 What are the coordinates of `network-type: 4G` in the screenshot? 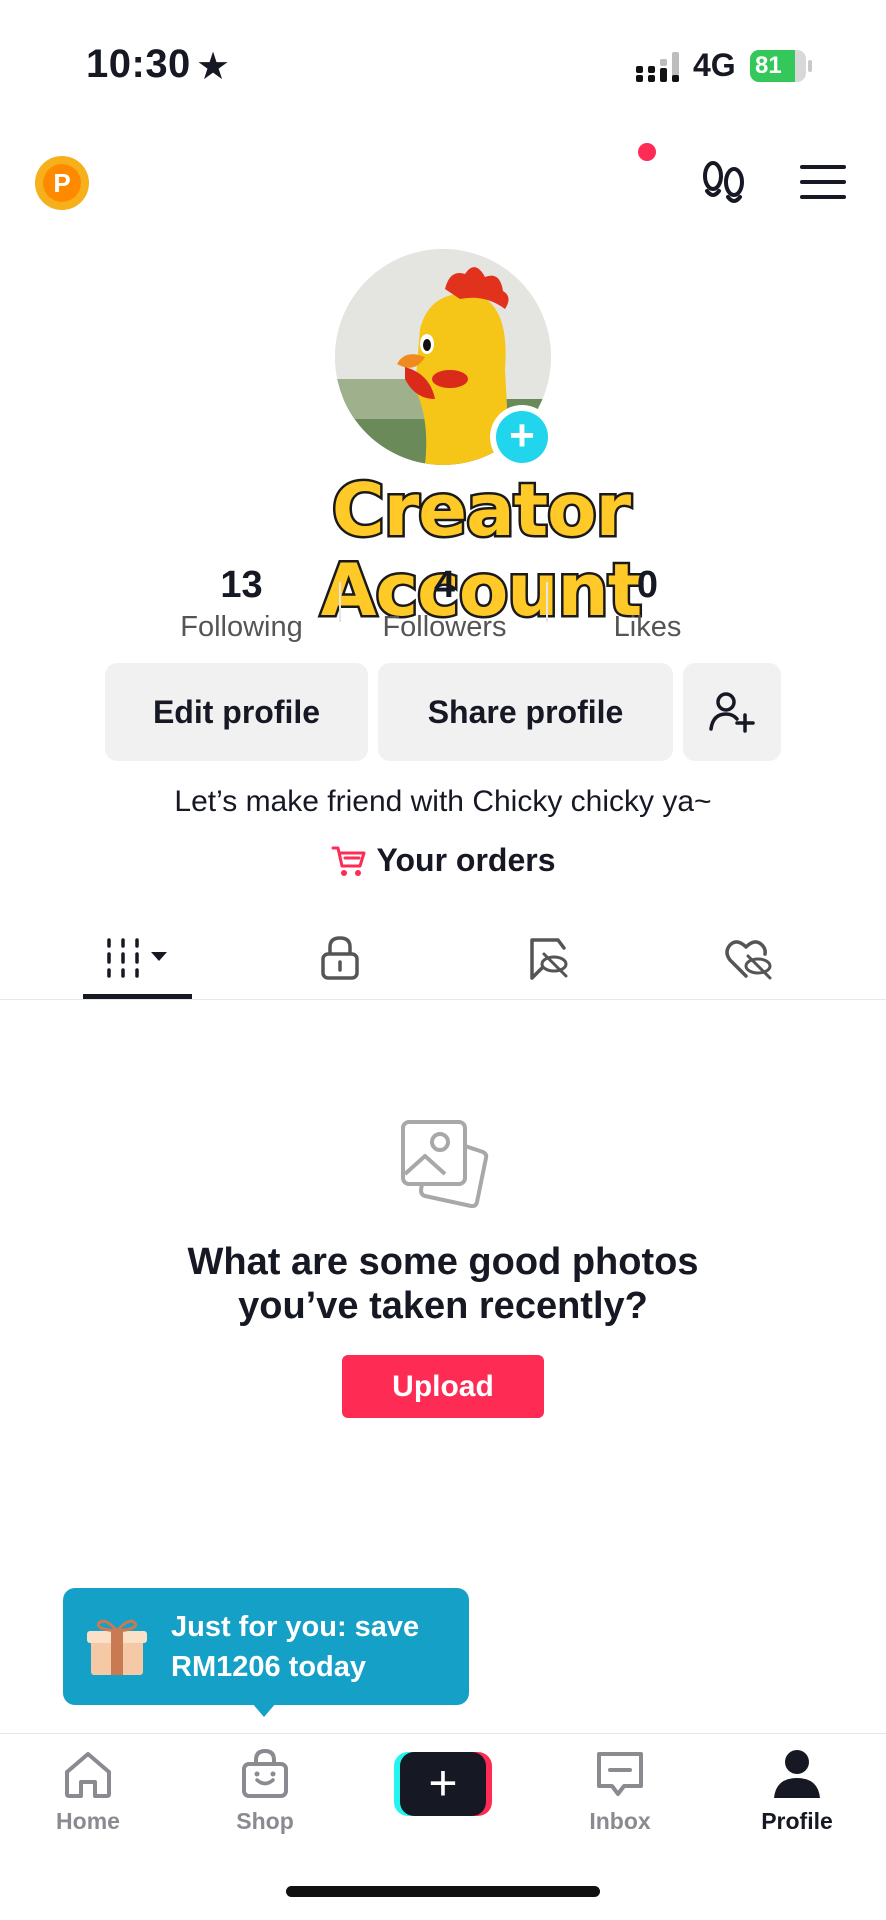 It's located at (714, 65).